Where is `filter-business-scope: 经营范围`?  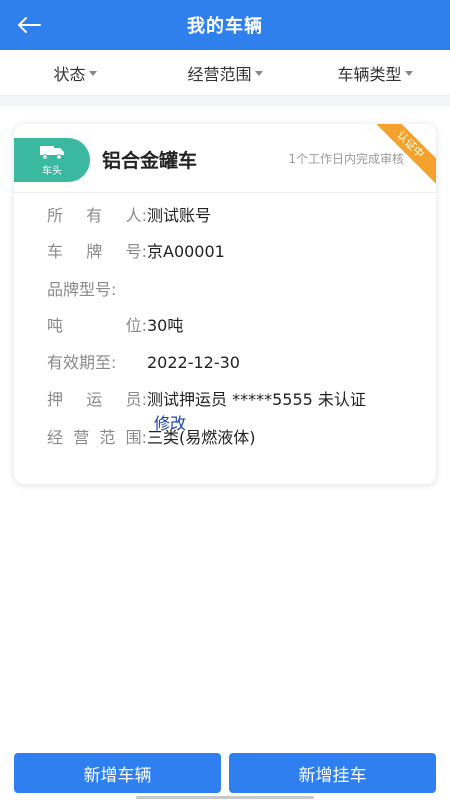
filter-business-scope: 经营范围 is located at coordinates (225, 73).